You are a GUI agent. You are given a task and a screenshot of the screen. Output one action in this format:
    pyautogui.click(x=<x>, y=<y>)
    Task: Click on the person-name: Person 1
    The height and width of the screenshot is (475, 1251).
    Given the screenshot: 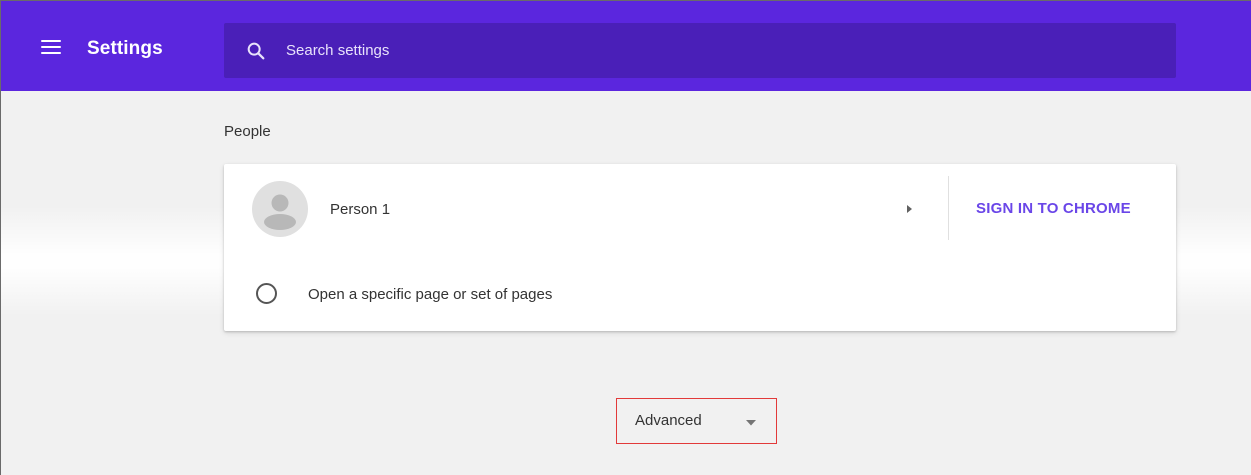 What is the action you would take?
    pyautogui.click(x=360, y=209)
    